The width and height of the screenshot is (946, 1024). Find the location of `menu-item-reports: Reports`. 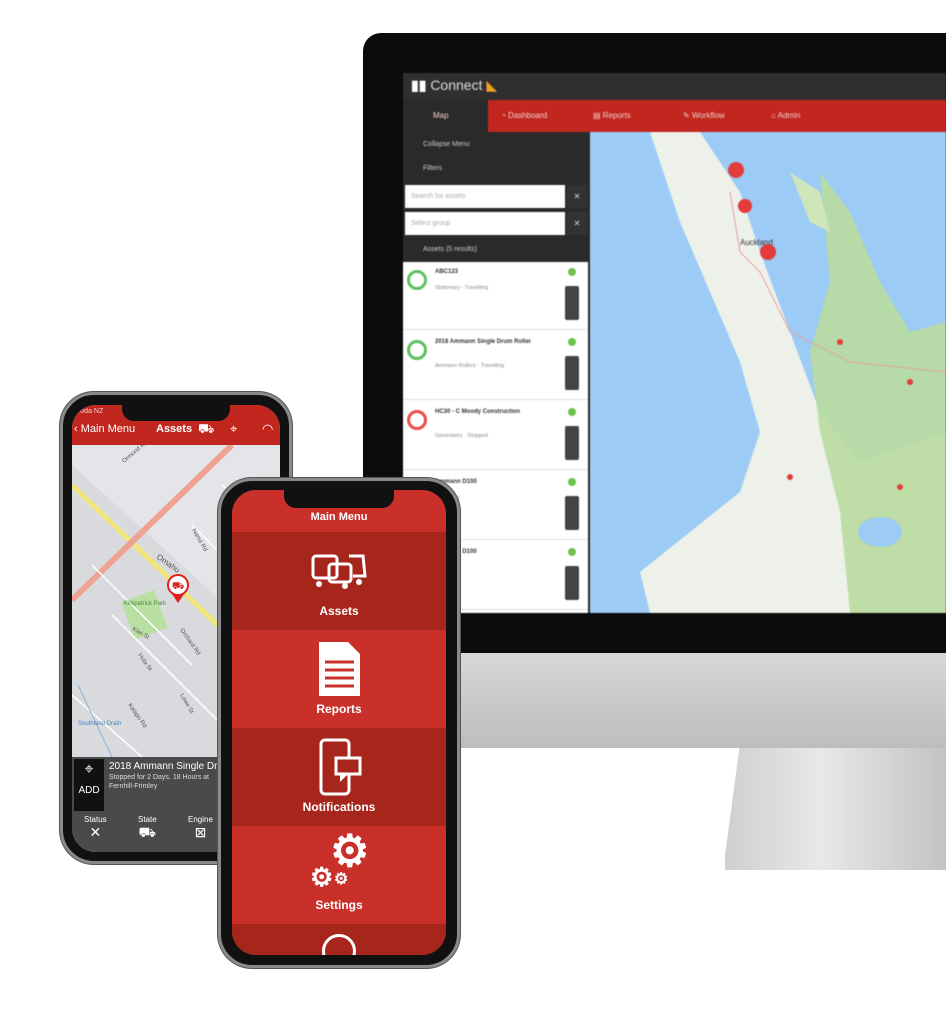

menu-item-reports: Reports is located at coordinates (339, 679).